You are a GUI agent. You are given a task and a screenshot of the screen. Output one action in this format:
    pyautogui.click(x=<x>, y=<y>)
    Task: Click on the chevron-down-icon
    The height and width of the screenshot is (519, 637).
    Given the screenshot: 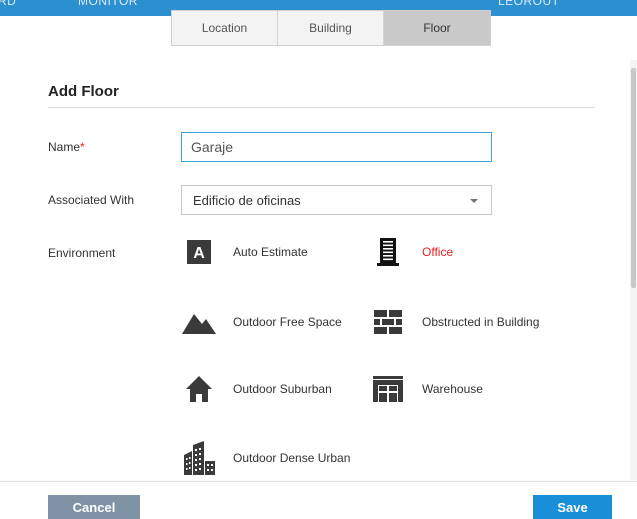 What is the action you would take?
    pyautogui.click(x=474, y=201)
    